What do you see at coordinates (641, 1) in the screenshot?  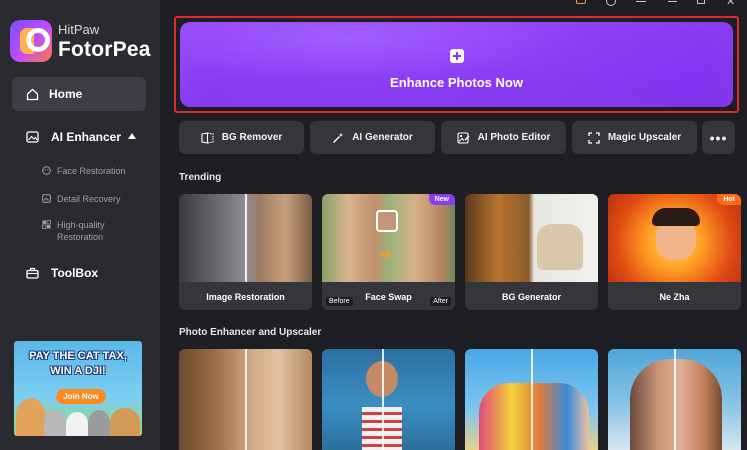 I see `menu-icon` at bounding box center [641, 1].